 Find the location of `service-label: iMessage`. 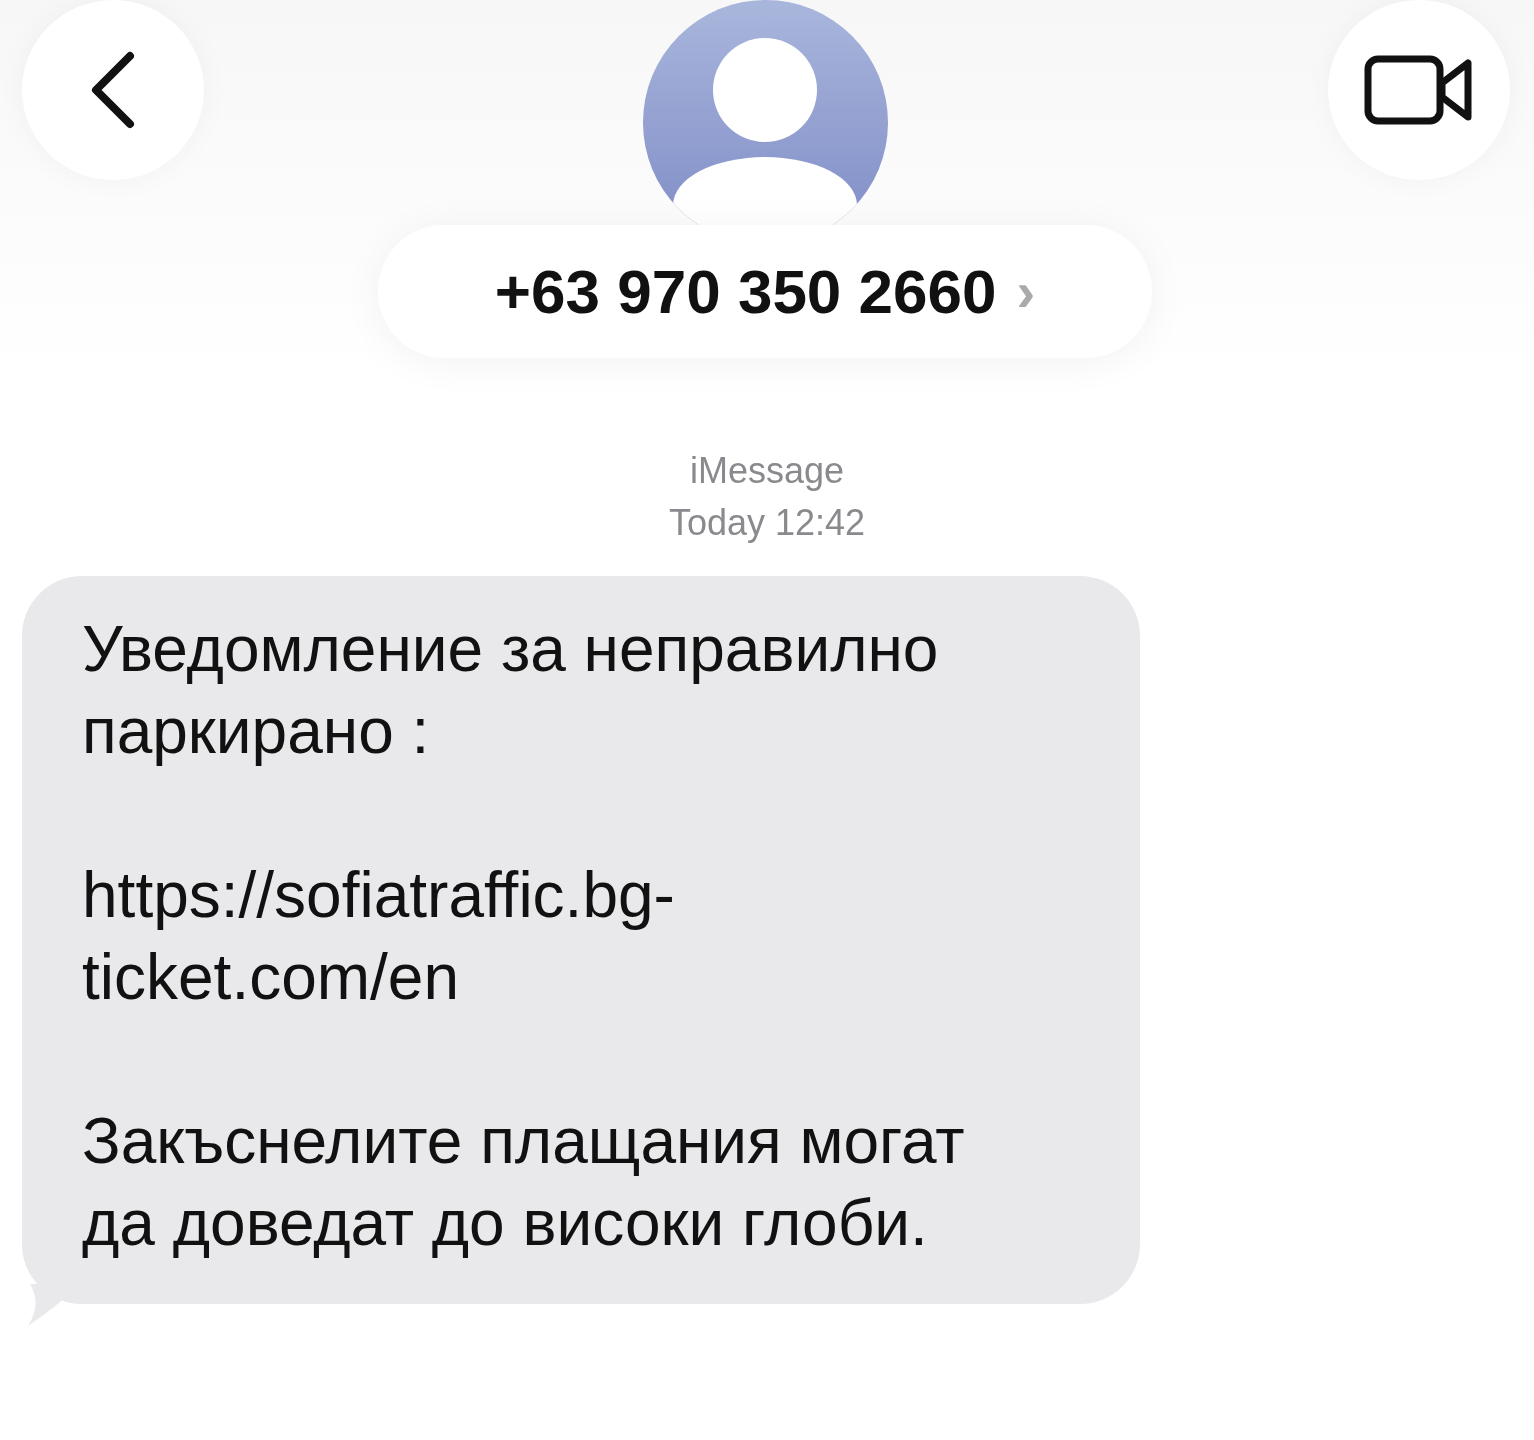

service-label: iMessage is located at coordinates (767, 471).